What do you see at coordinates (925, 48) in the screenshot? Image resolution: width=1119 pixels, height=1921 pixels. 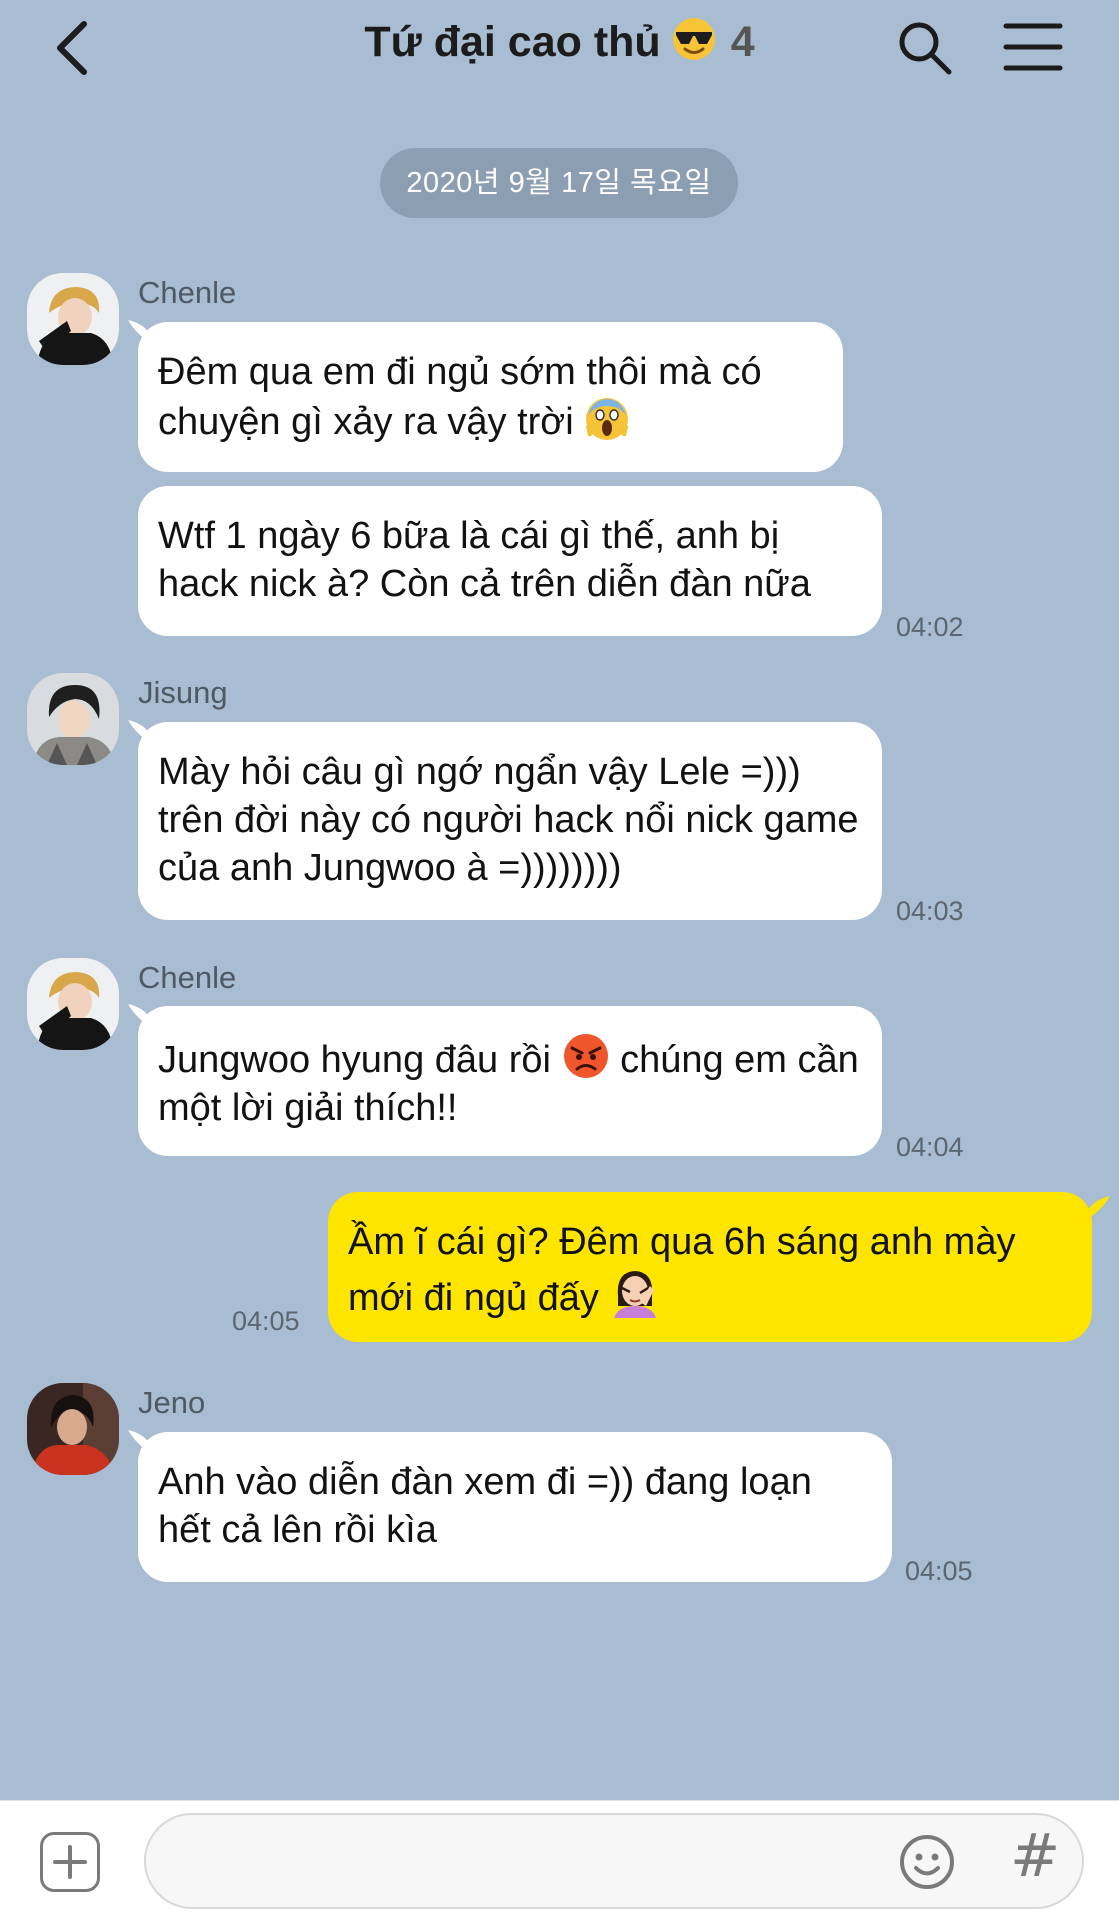 I see `search-icon` at bounding box center [925, 48].